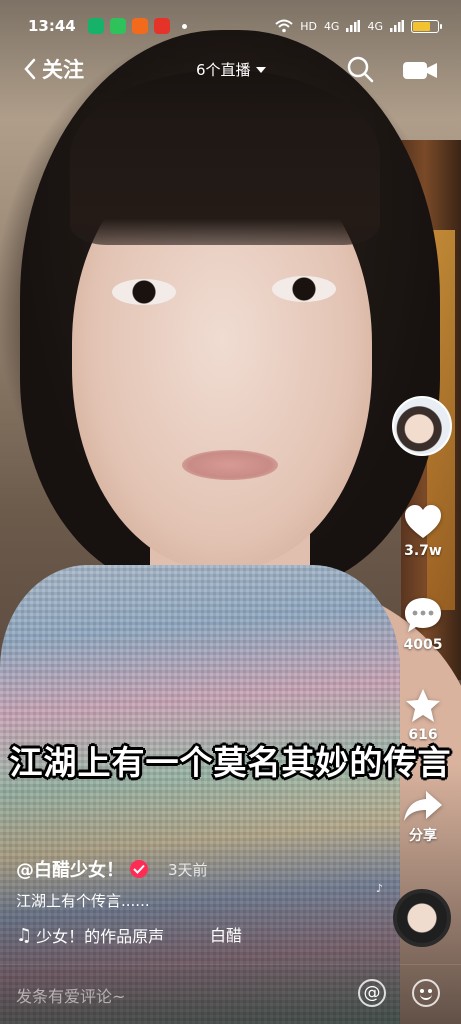  What do you see at coordinates (423, 705) in the screenshot?
I see `star-icon` at bounding box center [423, 705].